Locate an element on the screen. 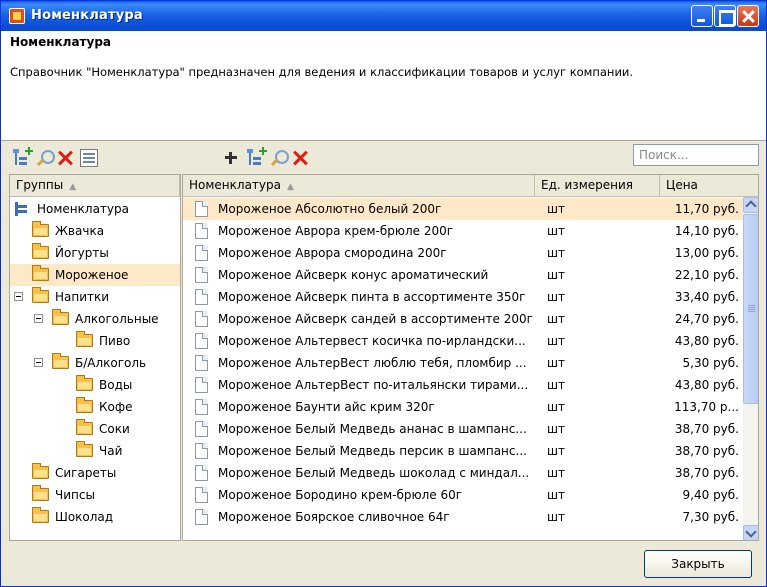 The image size is (767, 587). tree-item: Алкогольные is located at coordinates (95, 319).